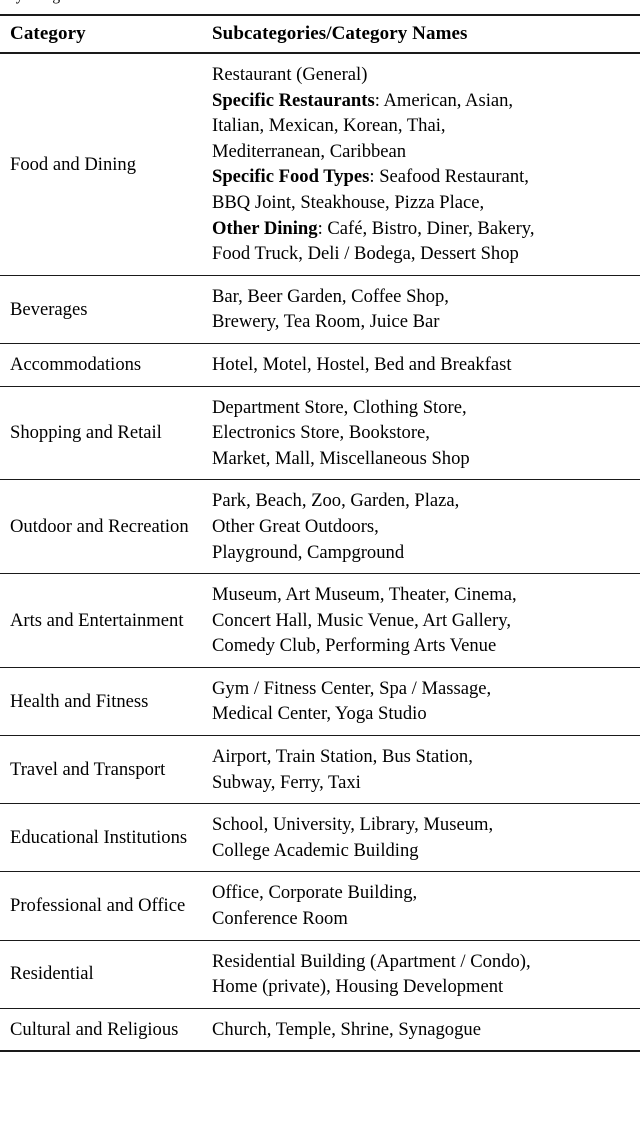 The image size is (640, 1128). I want to click on category-cell: Arts and Entertainment, so click(104, 620).